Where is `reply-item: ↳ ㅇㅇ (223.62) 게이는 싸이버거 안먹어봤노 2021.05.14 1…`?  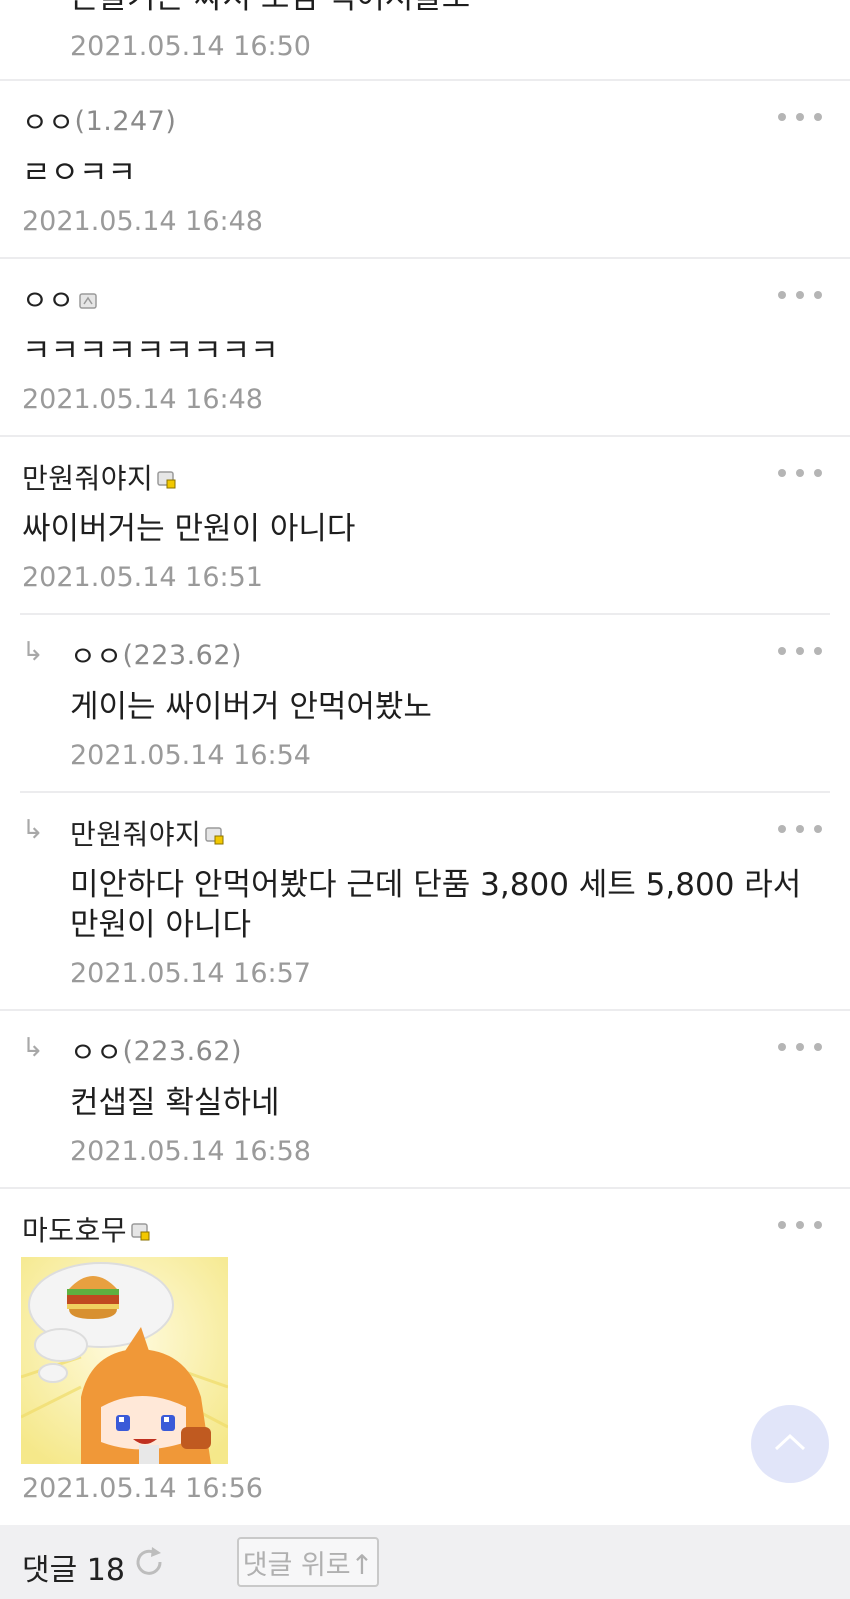 reply-item: ↳ ㅇㅇ (223.62) 게이는 싸이버거 안먹어봤노 2021.05.14 1… is located at coordinates (425, 703).